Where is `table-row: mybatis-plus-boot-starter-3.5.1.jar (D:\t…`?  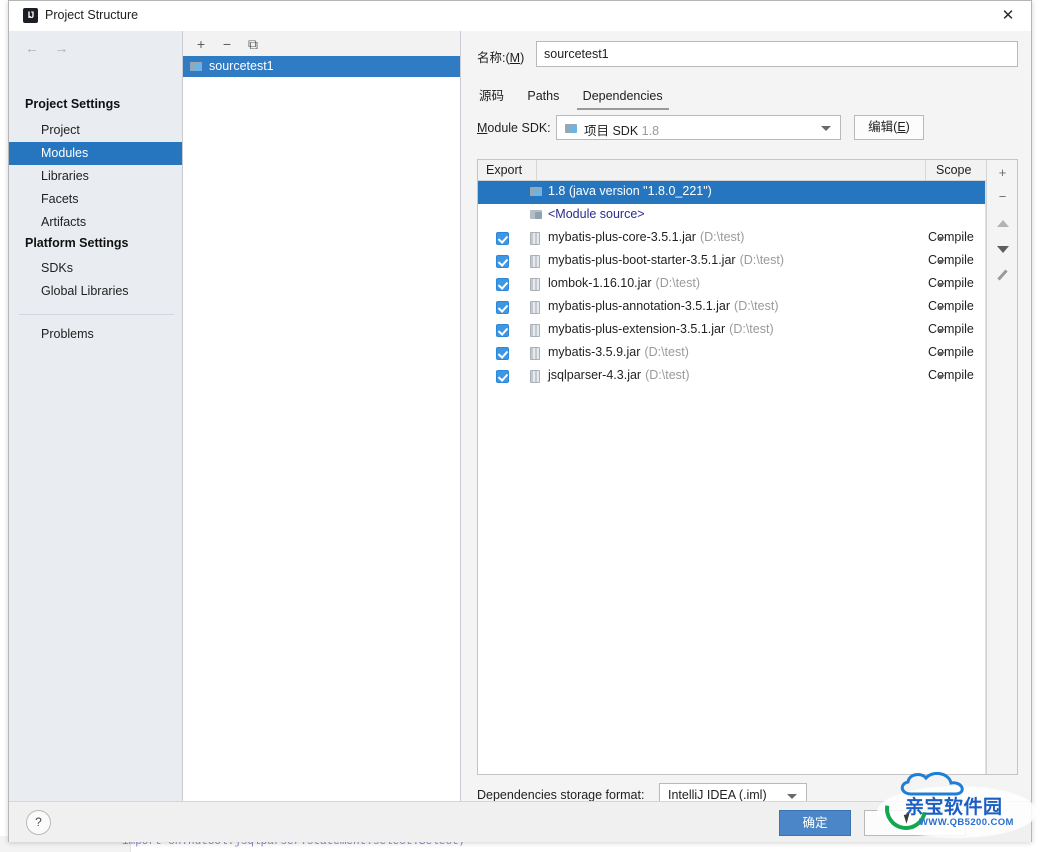
table-row: mybatis-plus-boot-starter-3.5.1.jar (D:\t… is located at coordinates (732, 261).